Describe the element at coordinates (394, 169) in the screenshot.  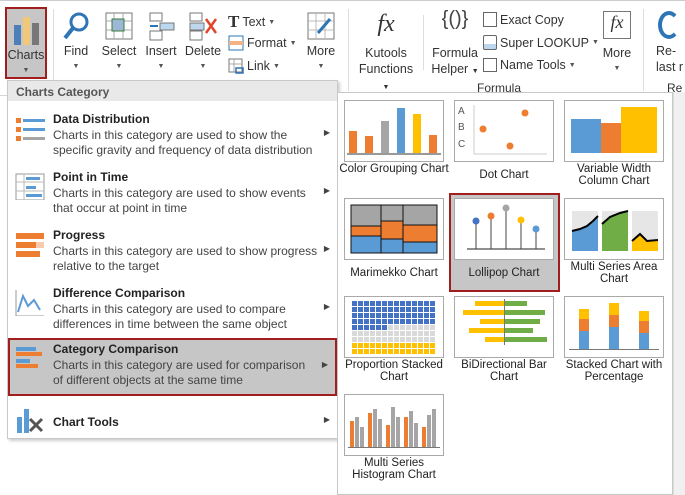
I see `label-color-grouping-chart: Color Grouping Chart` at that location.